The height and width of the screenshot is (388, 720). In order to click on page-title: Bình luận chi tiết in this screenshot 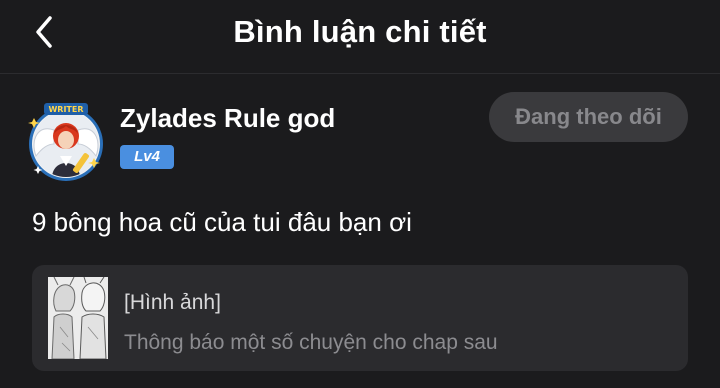, I will do `click(360, 31)`.